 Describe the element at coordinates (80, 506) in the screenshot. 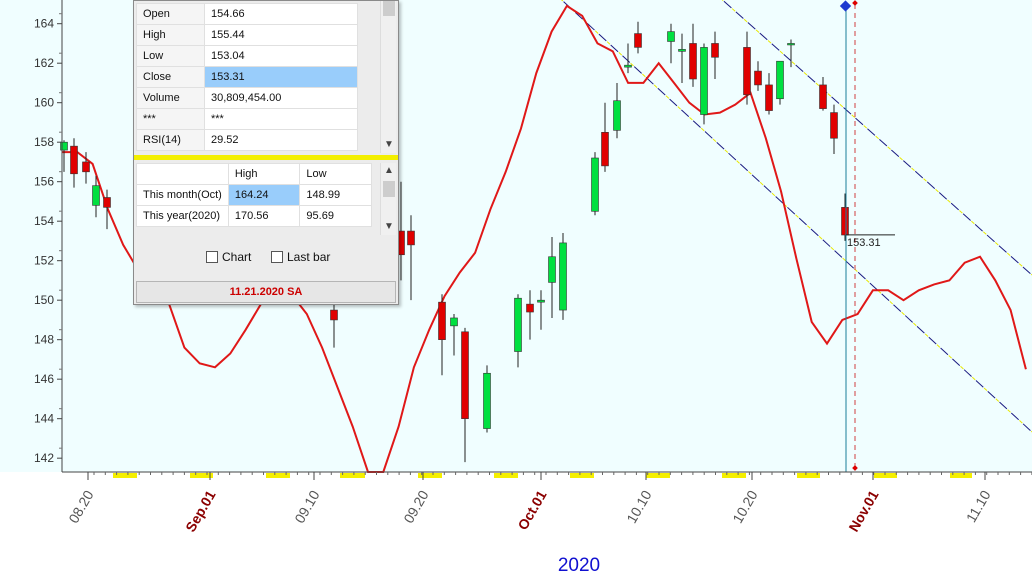

I see `x-tick-label: 08.20` at that location.